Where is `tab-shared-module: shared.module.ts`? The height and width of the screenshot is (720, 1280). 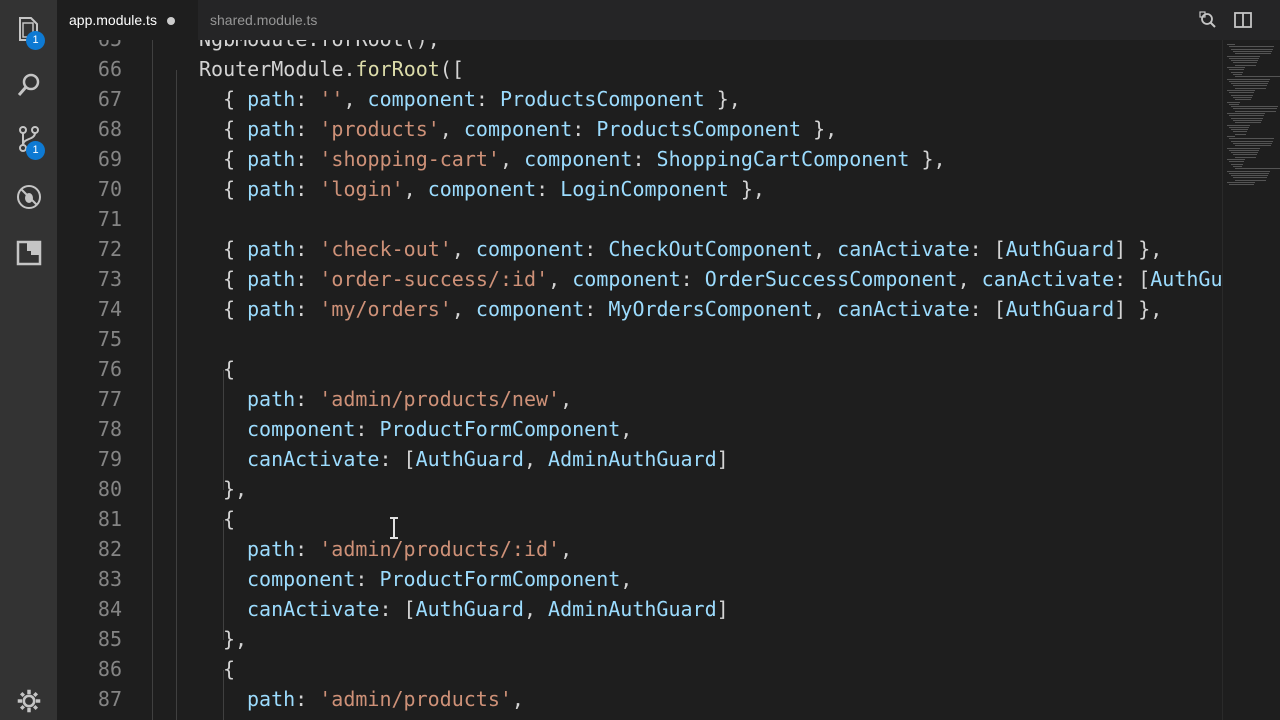
tab-shared-module: shared.module.ts is located at coordinates (273, 20).